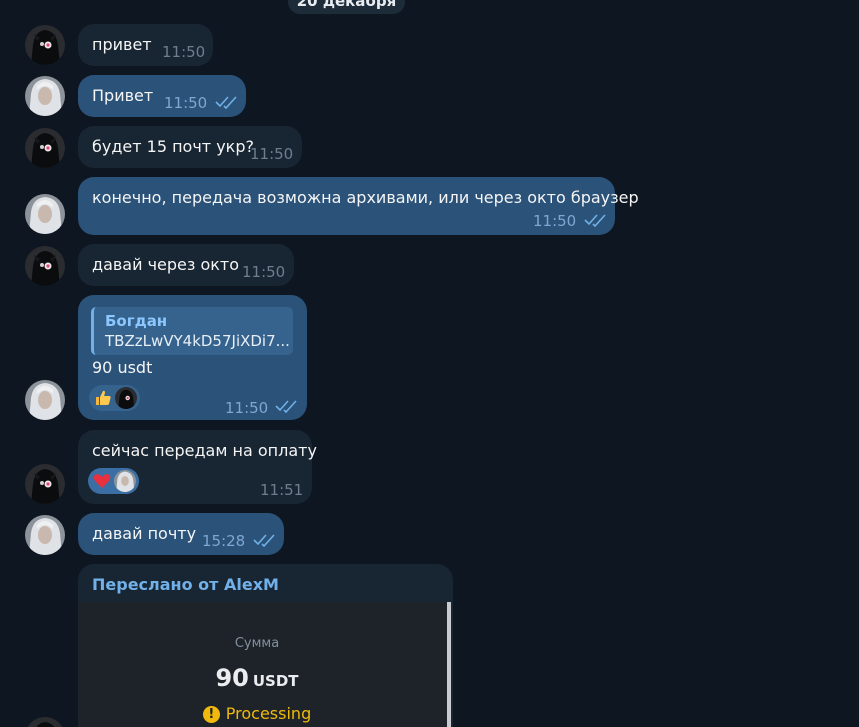 Image resolution: width=859 pixels, height=727 pixels. What do you see at coordinates (122, 367) in the screenshot?
I see `message-text: 90 usdt` at bounding box center [122, 367].